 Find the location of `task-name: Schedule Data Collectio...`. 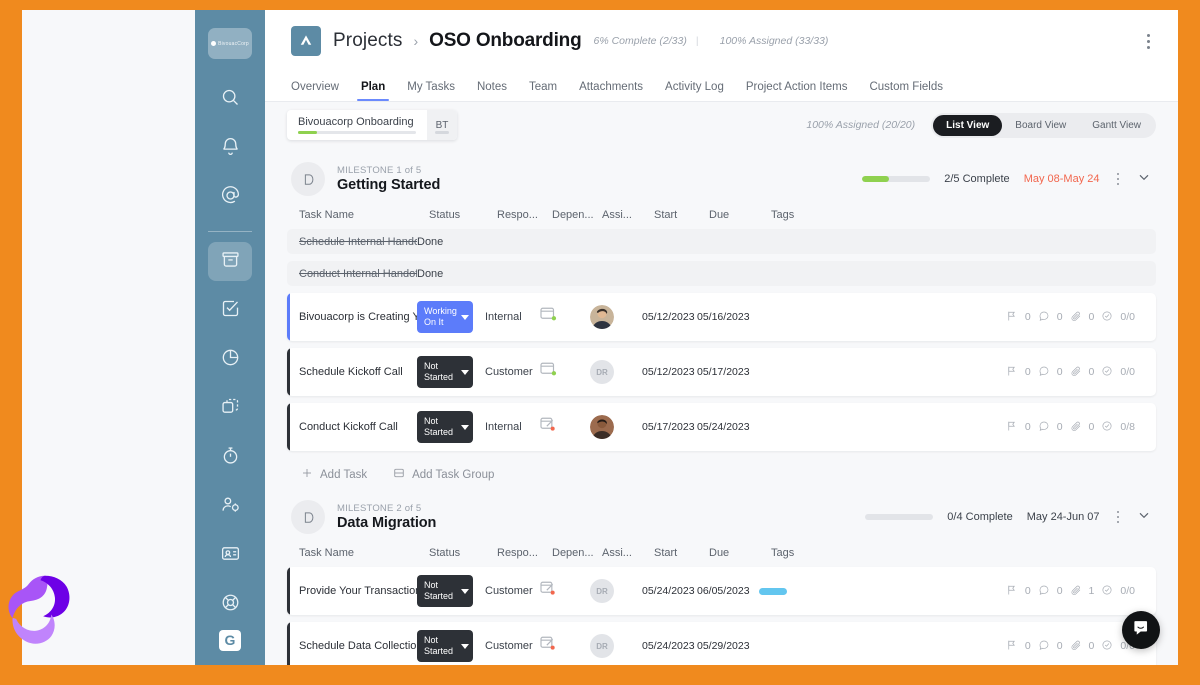

task-name: Schedule Data Collectio... is located at coordinates (358, 646).